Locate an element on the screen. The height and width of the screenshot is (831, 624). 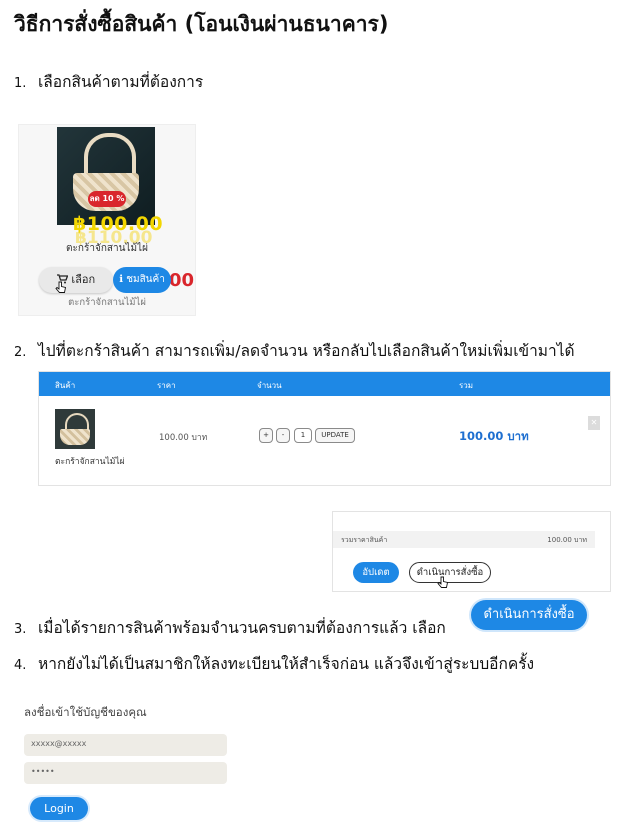
quantity-plus-button: + is located at coordinates (266, 435).